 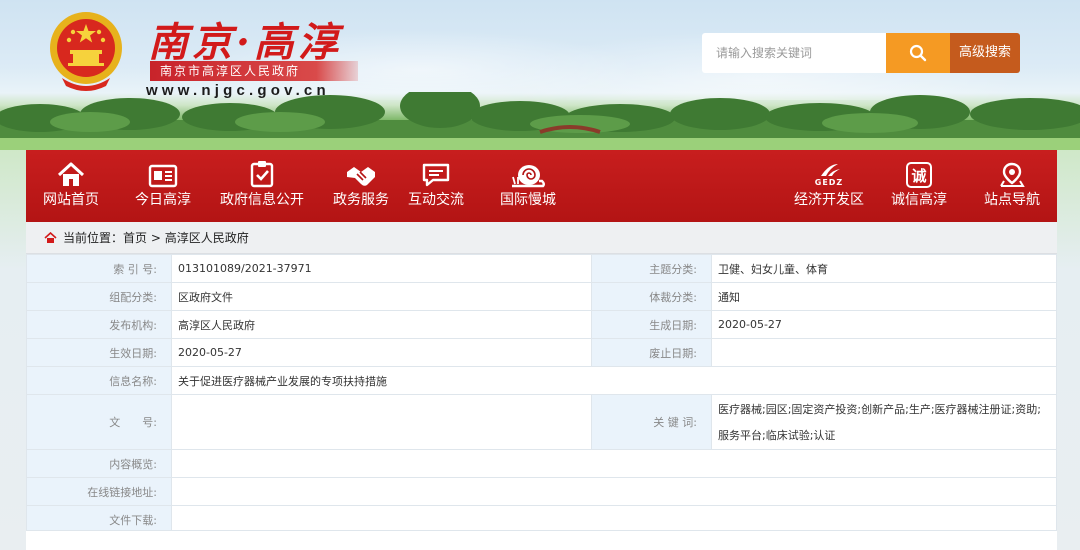 What do you see at coordinates (254, 71) in the screenshot?
I see `site-subtitle: 南京市高淳区人民政府` at bounding box center [254, 71].